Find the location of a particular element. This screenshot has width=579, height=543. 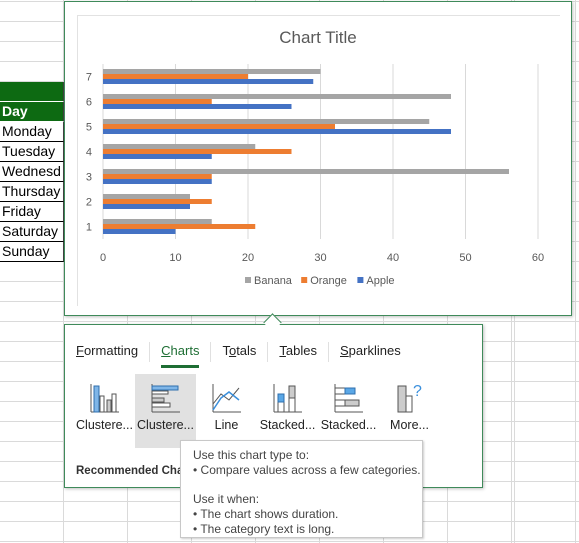

stacked-column-icon is located at coordinates (287, 398).